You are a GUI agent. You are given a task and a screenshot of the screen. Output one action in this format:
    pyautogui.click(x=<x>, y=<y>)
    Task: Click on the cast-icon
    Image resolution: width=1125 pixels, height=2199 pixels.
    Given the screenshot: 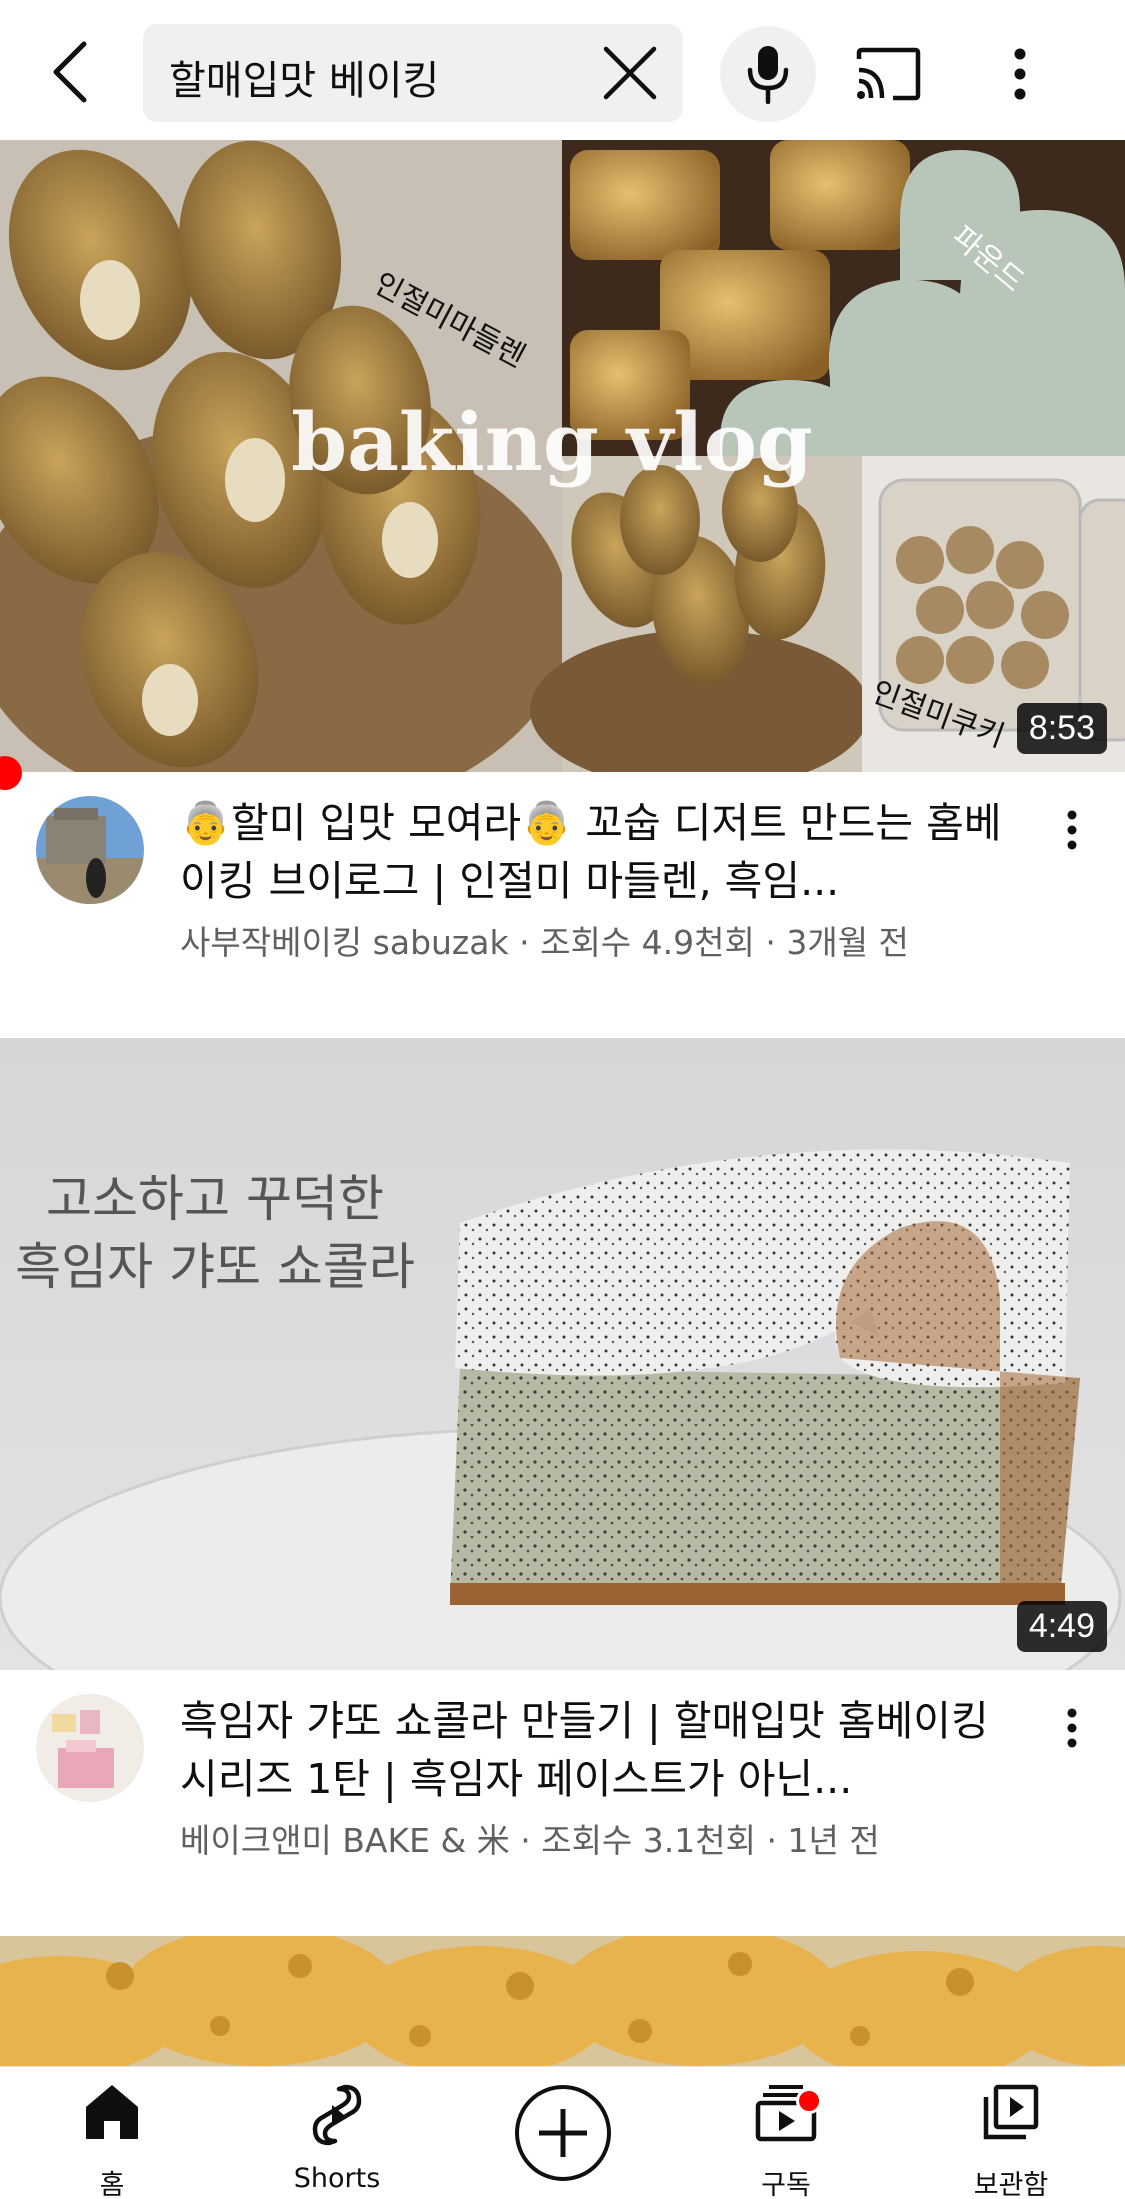 What is the action you would take?
    pyautogui.click(x=888, y=74)
    